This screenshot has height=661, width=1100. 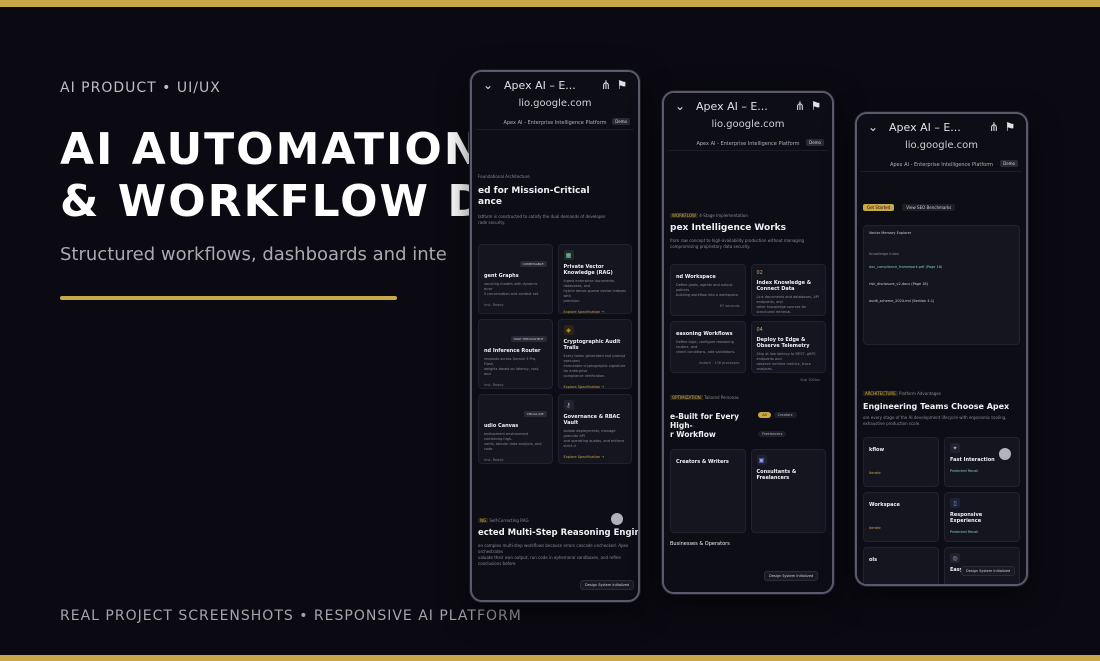 What do you see at coordinates (501, 276) in the screenshot?
I see `card-title: gent Graphs` at bounding box center [501, 276].